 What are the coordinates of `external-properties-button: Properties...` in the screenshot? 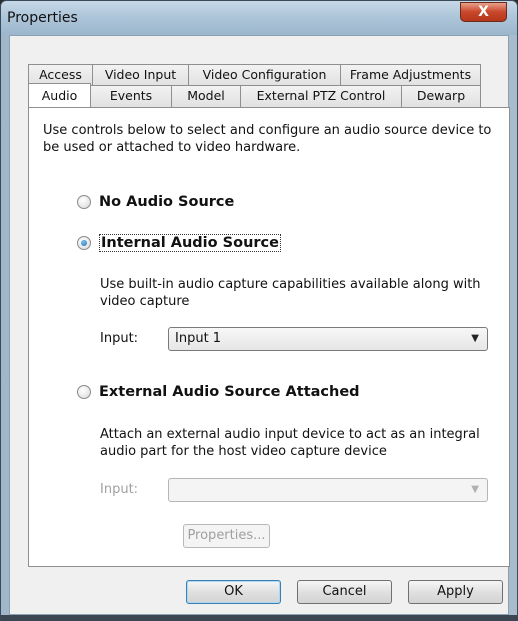 It's located at (226, 536).